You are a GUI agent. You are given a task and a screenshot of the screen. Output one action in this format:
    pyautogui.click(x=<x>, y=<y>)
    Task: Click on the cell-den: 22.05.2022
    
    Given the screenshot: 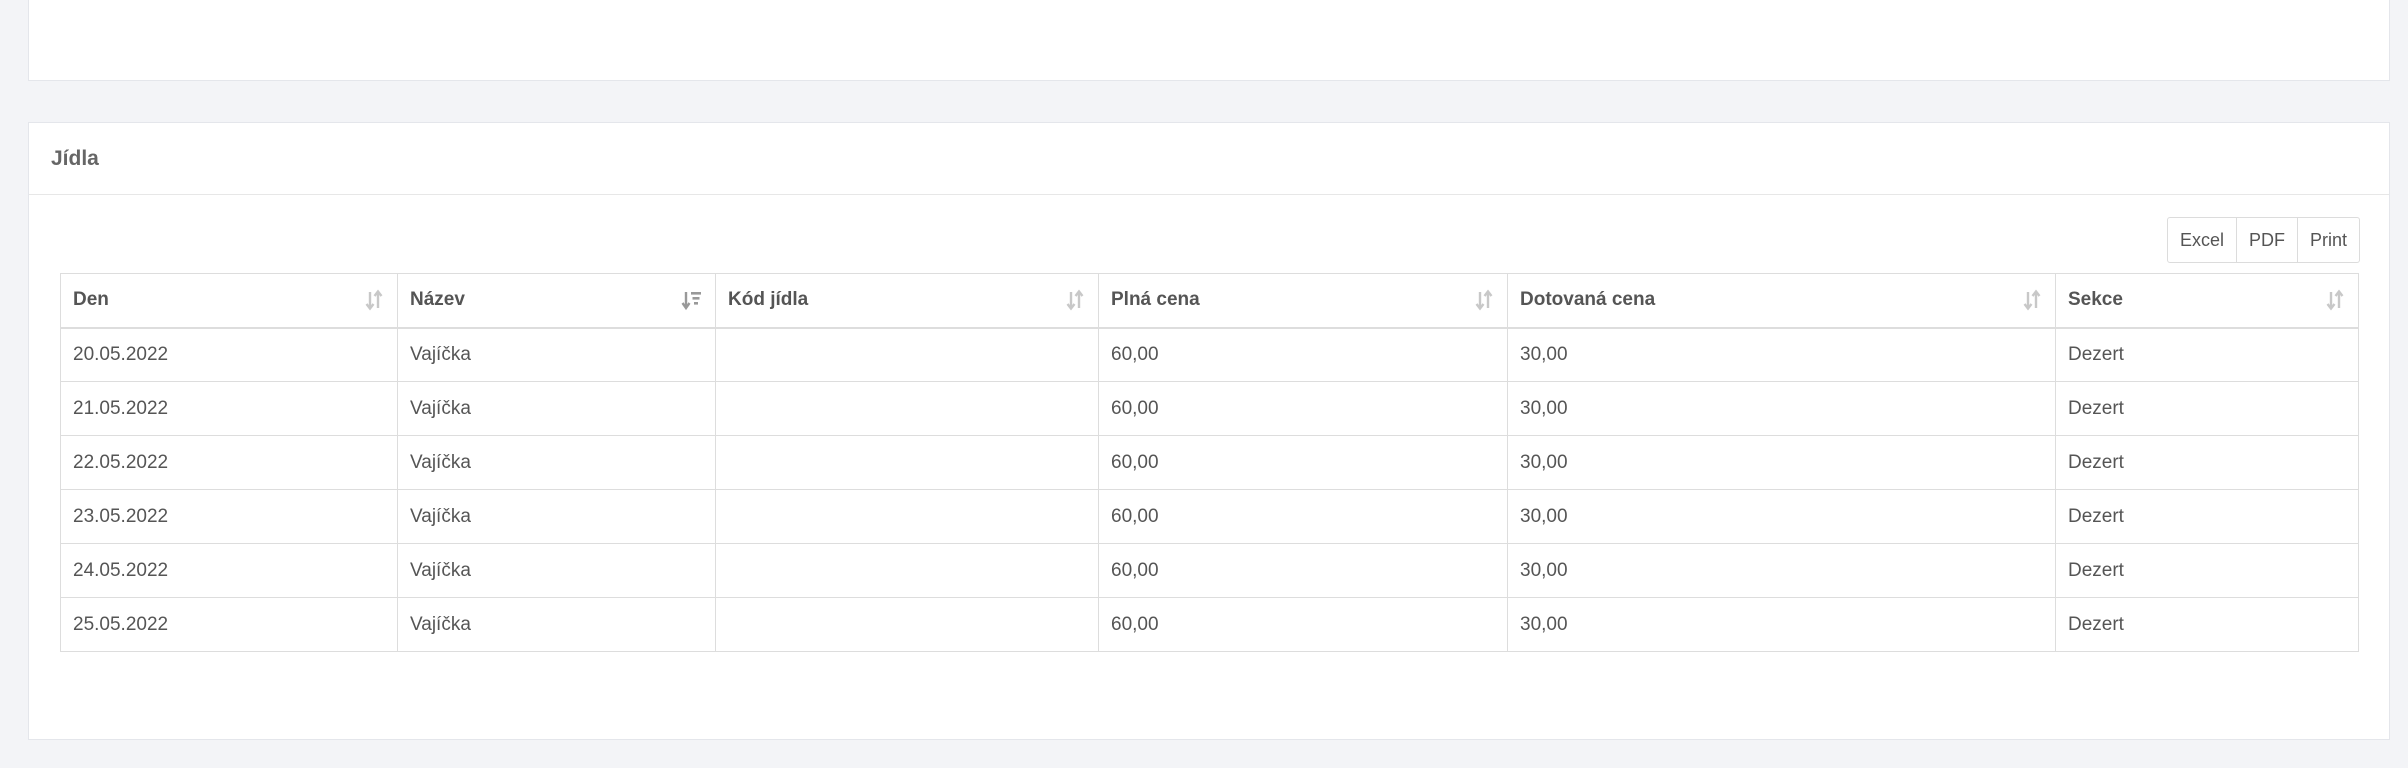 What is the action you would take?
    pyautogui.click(x=229, y=462)
    